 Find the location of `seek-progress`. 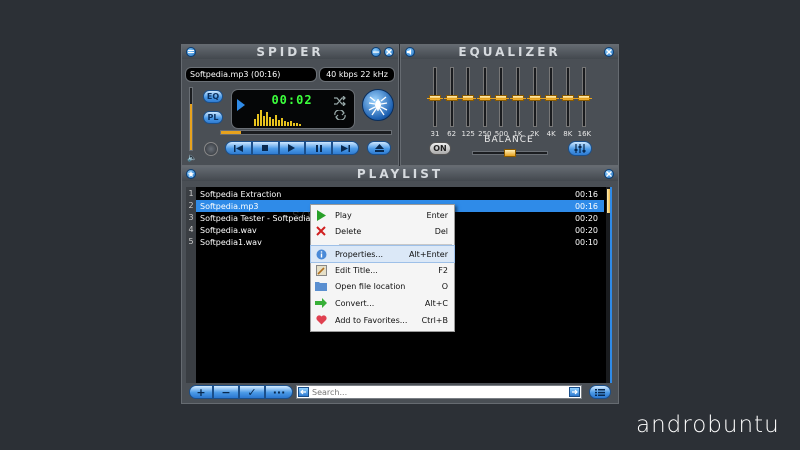

seek-progress is located at coordinates (231, 132).